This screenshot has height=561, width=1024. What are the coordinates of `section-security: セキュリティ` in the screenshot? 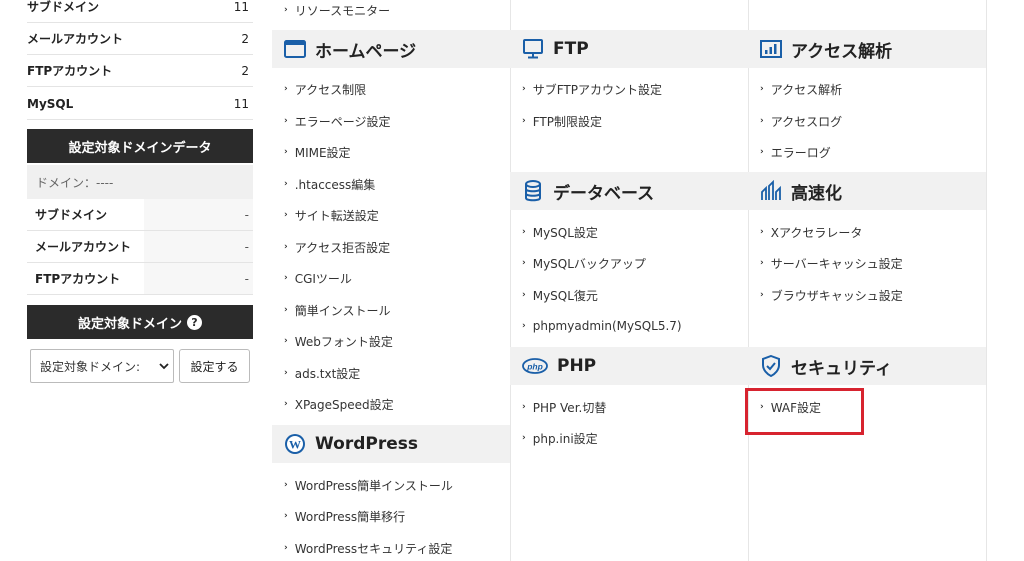 It's located at (867, 366).